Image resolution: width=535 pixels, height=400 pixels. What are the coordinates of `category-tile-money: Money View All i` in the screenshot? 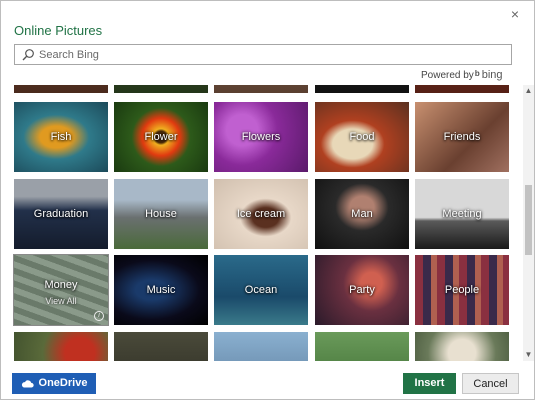 It's located at (61, 290).